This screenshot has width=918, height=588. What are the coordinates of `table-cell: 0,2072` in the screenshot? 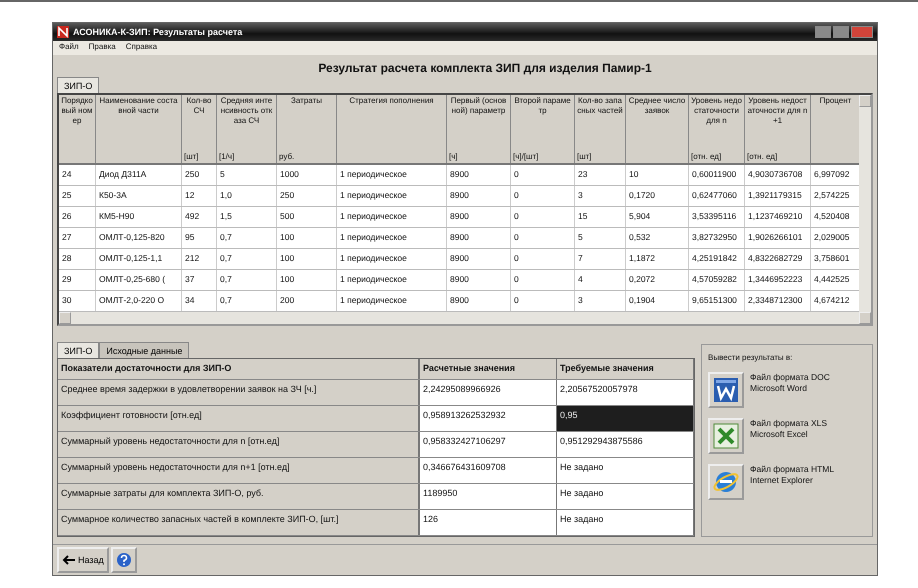 It's located at (657, 280).